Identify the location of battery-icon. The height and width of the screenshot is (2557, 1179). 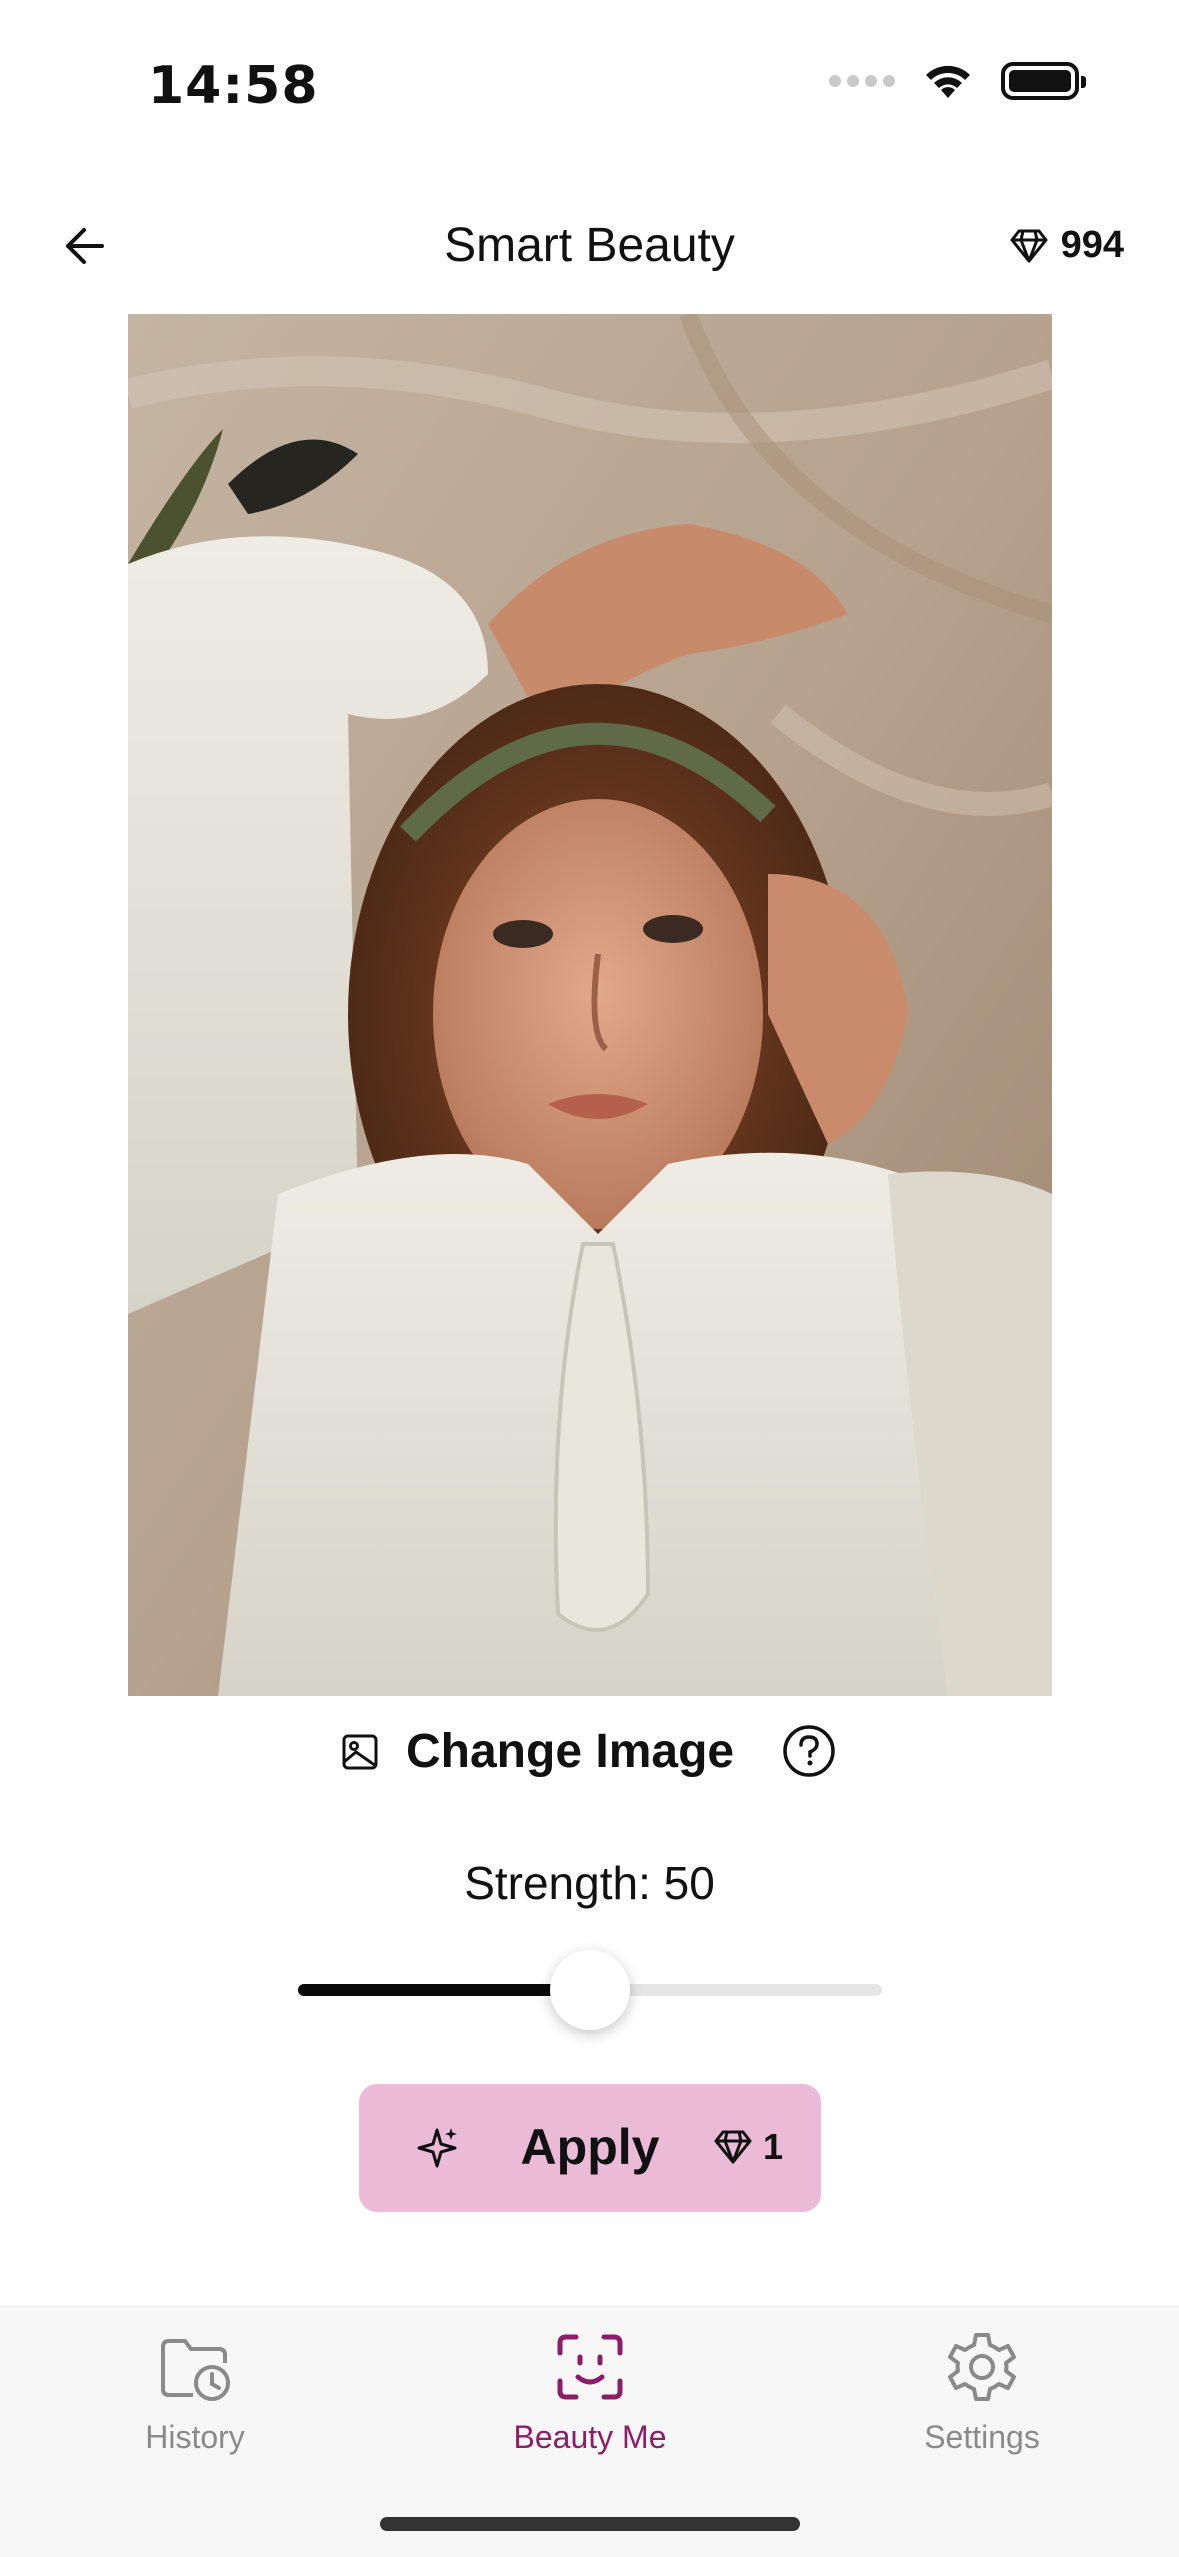
(1043, 81).